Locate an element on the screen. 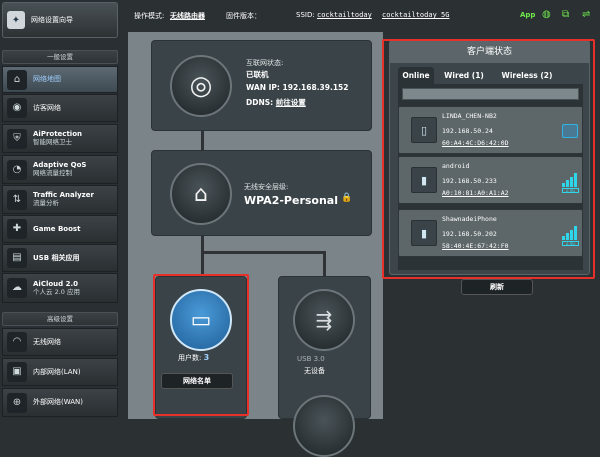 This screenshot has height=457, width=600. sidebar-item-label: 网络地图 is located at coordinates (47, 79).